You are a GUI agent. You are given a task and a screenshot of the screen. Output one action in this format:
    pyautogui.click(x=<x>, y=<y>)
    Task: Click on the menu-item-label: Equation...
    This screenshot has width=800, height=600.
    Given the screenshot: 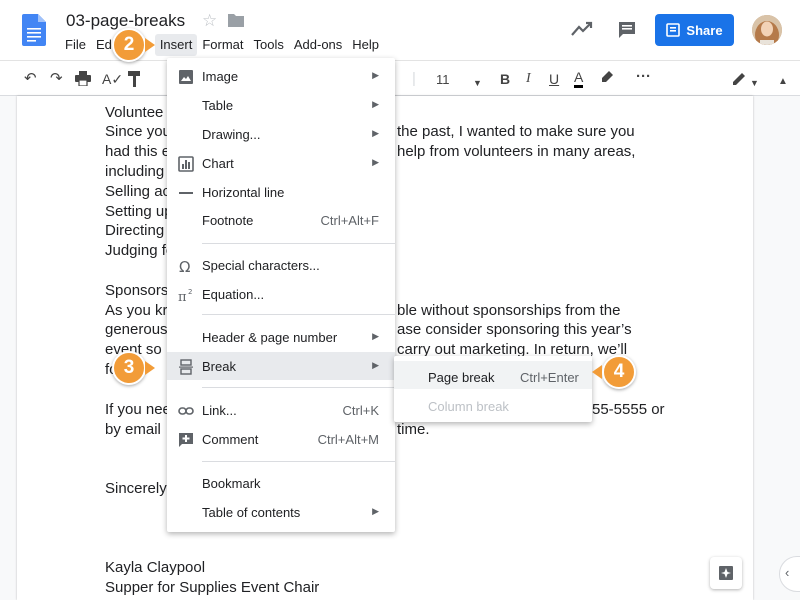 What is the action you would take?
    pyautogui.click(x=233, y=294)
    